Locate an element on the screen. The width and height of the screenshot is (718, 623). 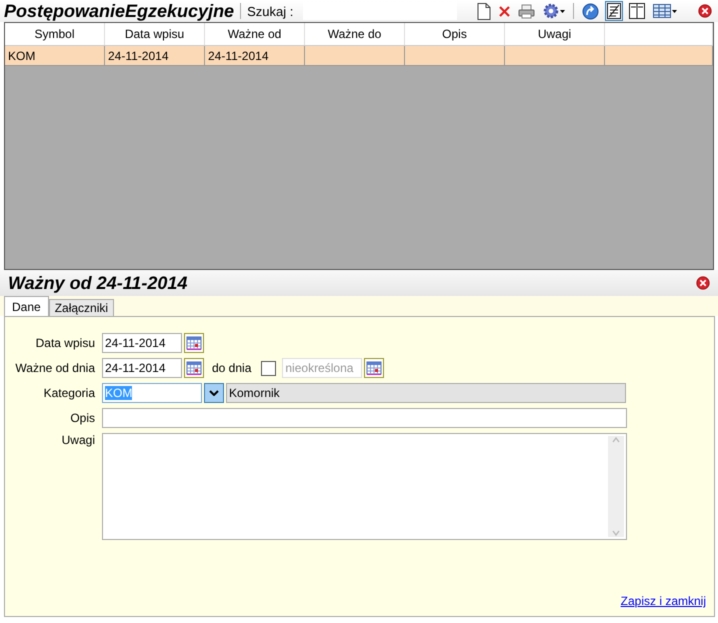
tab: Dane is located at coordinates (26, 306).